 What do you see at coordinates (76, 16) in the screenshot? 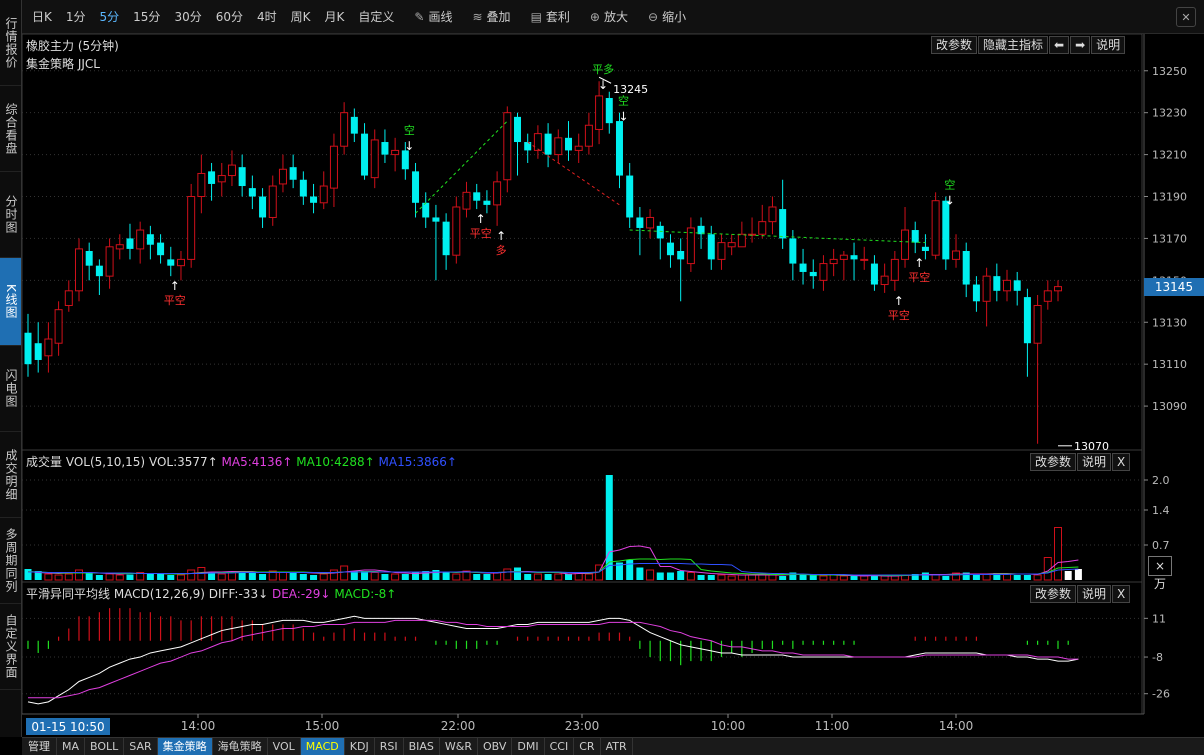
I see `period-button: 1分` at bounding box center [76, 16].